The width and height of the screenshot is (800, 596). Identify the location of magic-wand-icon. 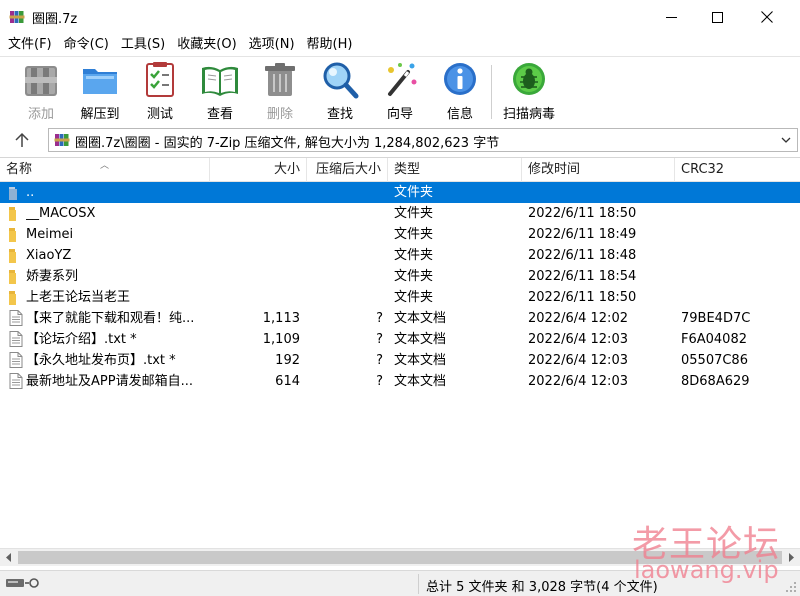
(402, 79).